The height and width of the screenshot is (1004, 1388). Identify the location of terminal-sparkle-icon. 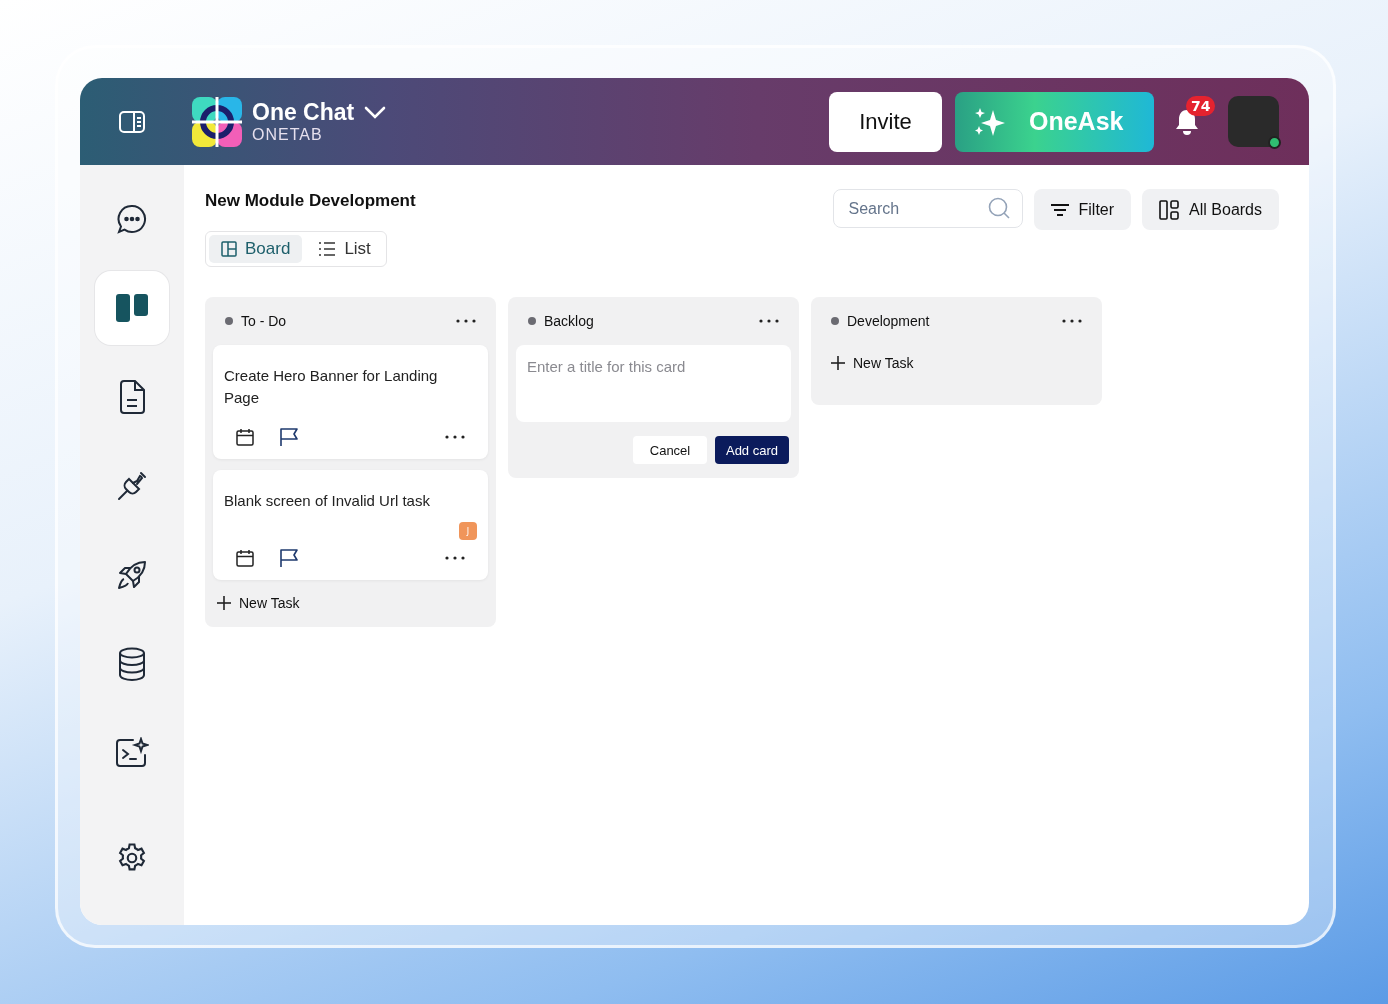
(132, 753).